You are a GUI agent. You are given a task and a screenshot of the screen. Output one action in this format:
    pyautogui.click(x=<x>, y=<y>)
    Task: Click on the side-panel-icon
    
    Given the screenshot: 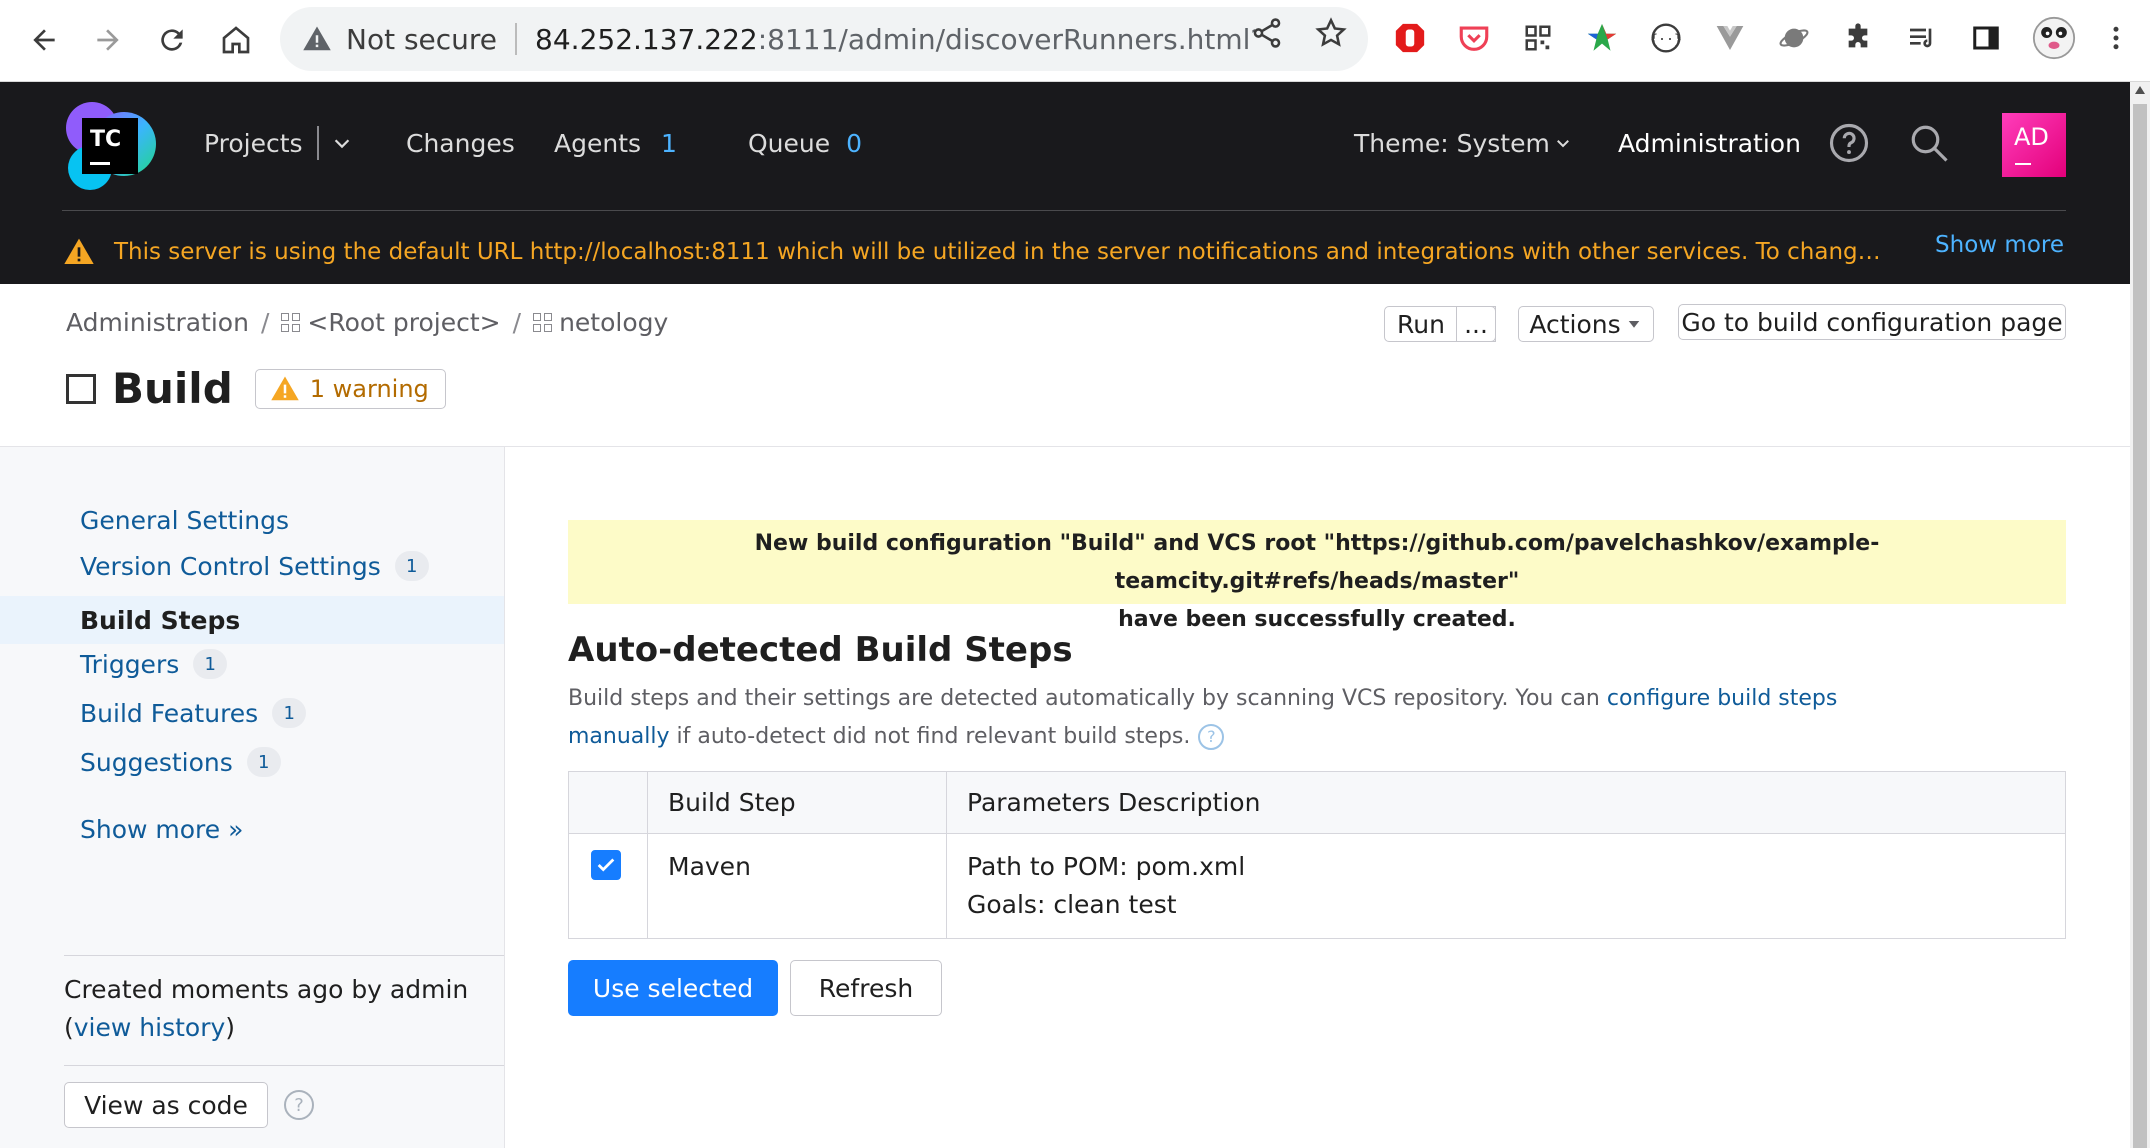 What is the action you would take?
    pyautogui.click(x=1986, y=38)
    